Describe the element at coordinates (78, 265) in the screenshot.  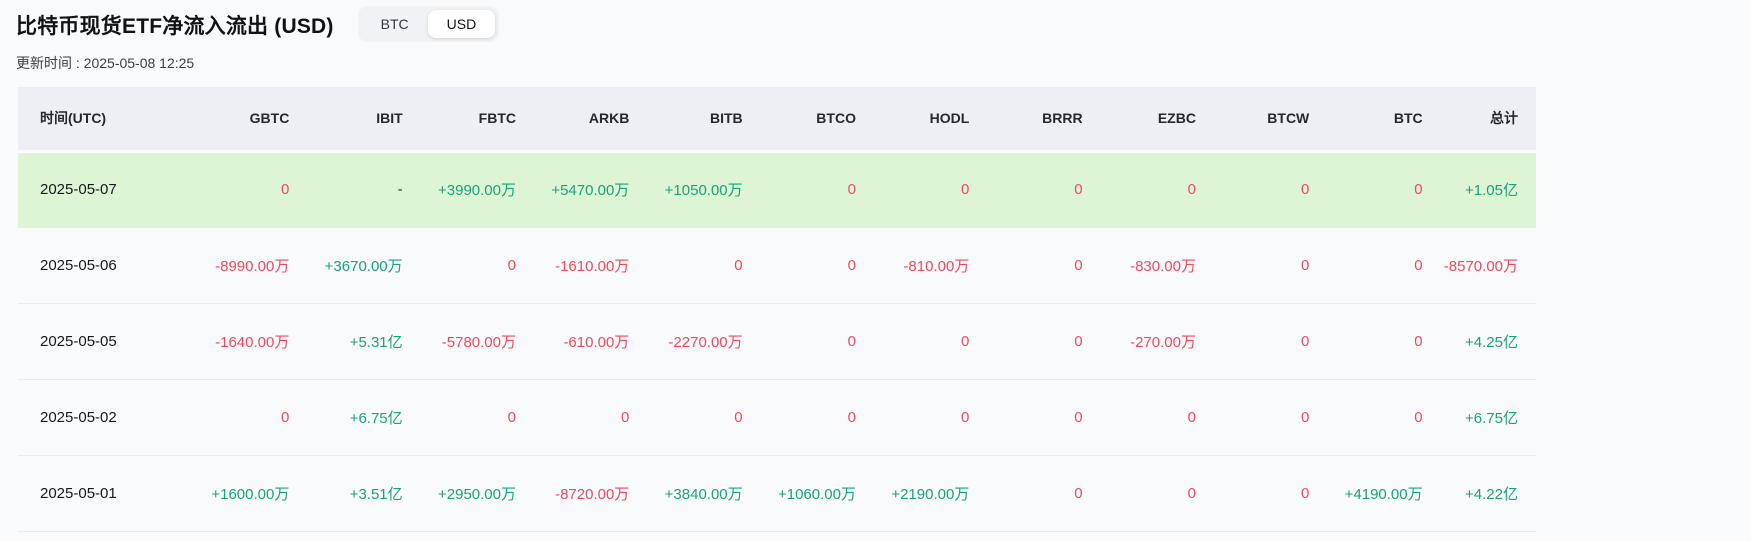
I see `date-cell: 2025-05-06` at that location.